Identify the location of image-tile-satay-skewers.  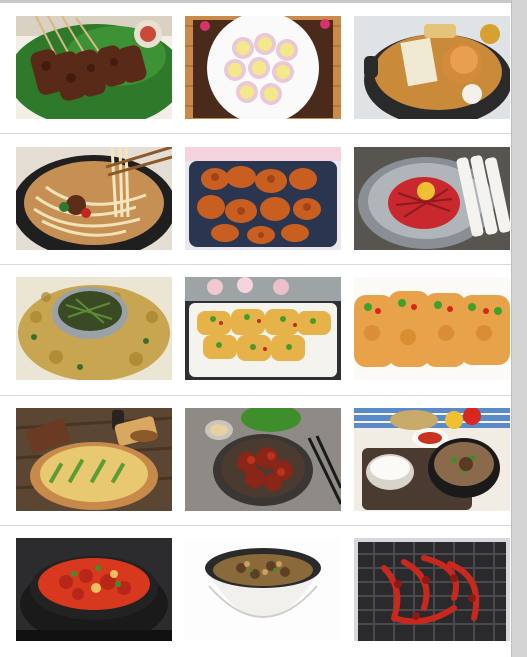
(94, 67).